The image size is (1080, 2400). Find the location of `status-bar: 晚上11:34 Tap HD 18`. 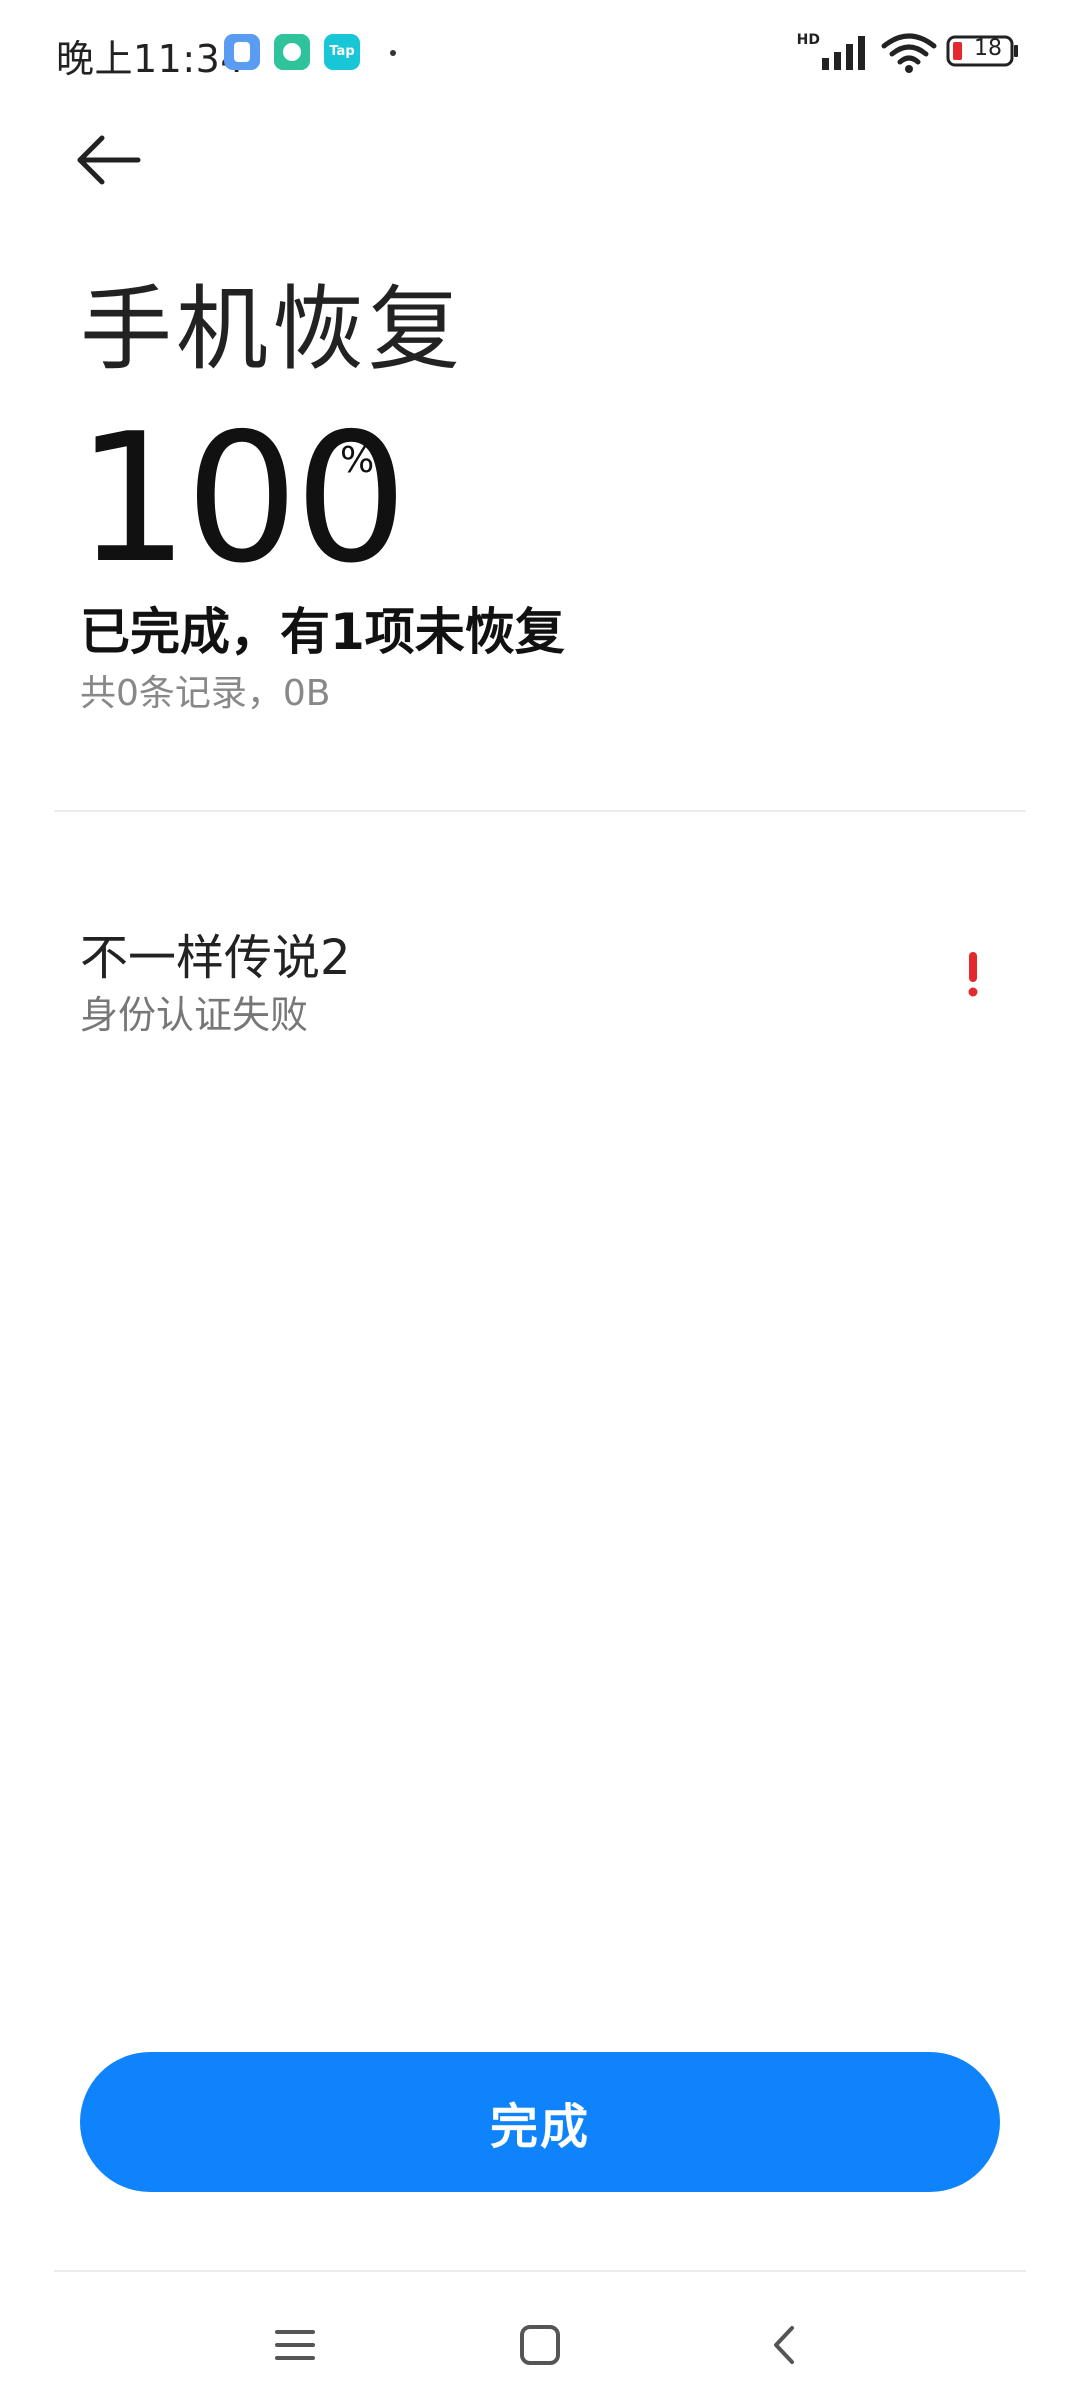

status-bar: 晚上11:34 Tap HD 18 is located at coordinates (540, 52).